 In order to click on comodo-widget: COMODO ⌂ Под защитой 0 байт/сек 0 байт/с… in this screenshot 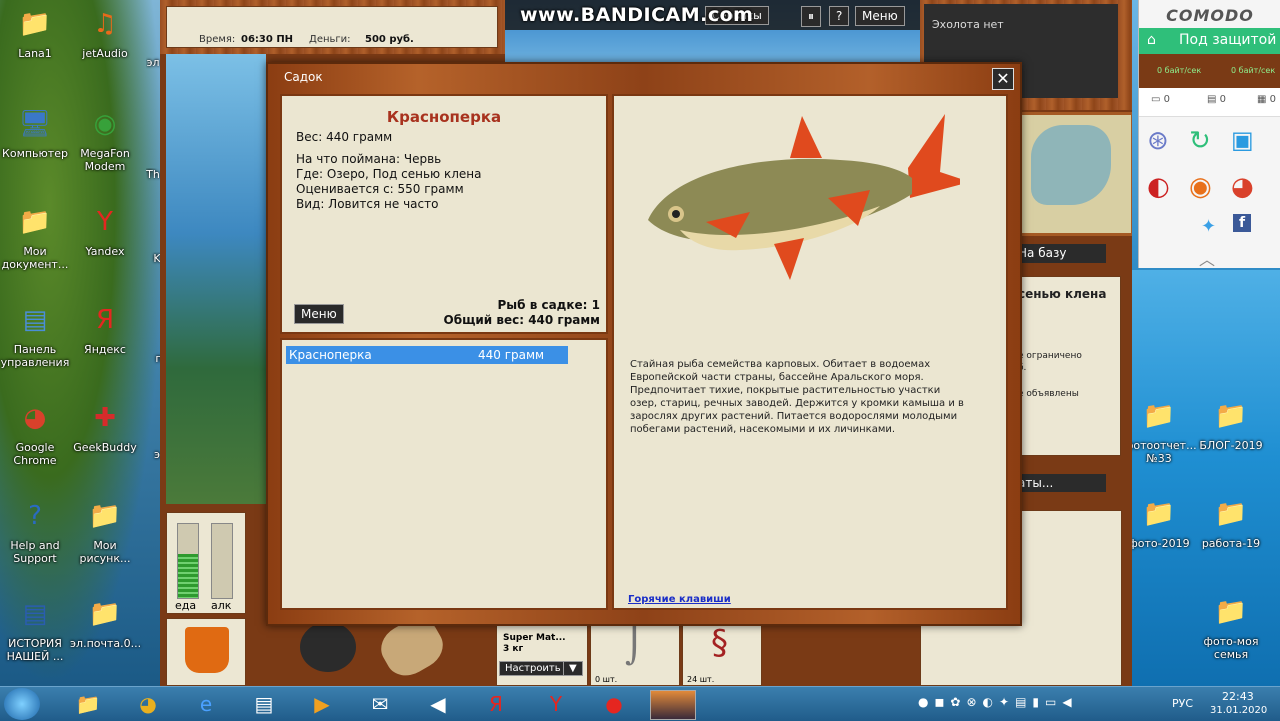, I will do `click(1209, 135)`.